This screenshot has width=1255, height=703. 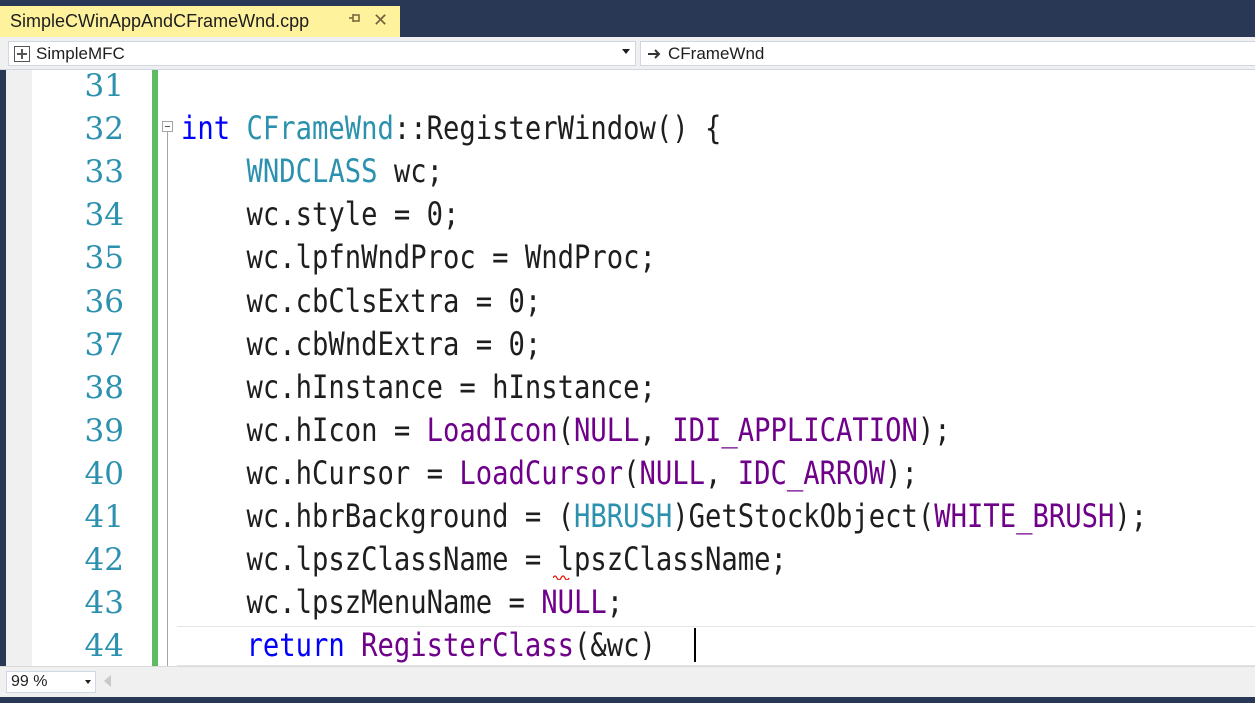 I want to click on outline-line, so click(x=167, y=399).